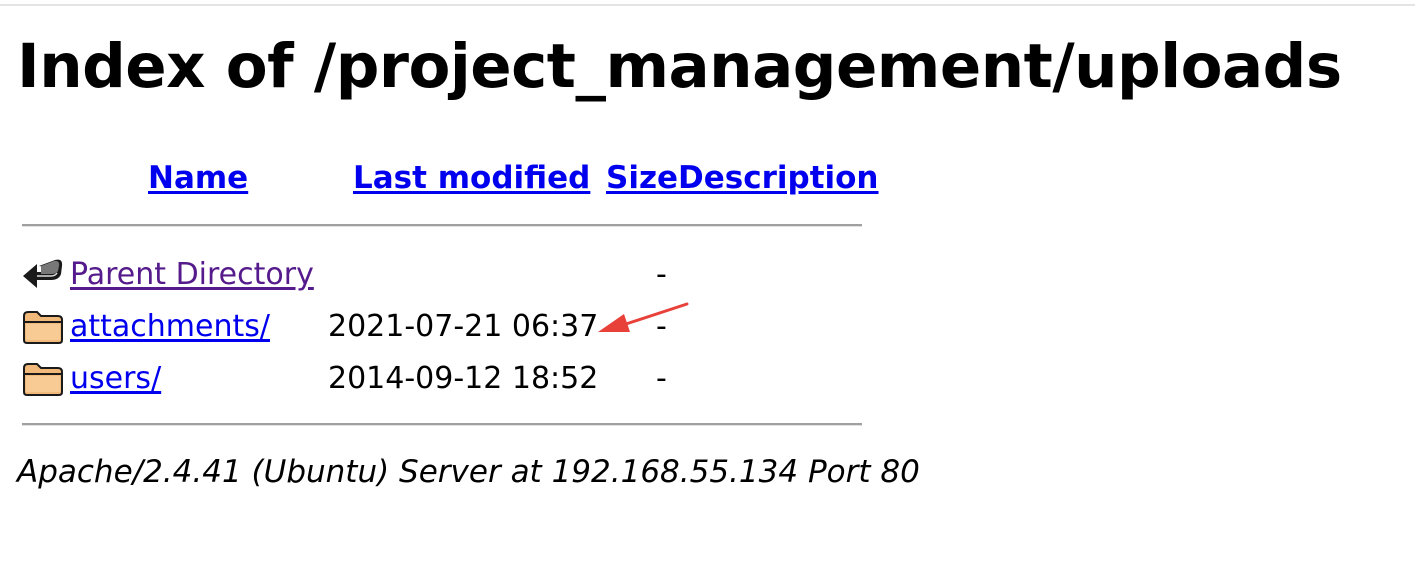 This screenshot has height=573, width=1415. I want to click on folder-link-attachments: attachments/, so click(170, 327).